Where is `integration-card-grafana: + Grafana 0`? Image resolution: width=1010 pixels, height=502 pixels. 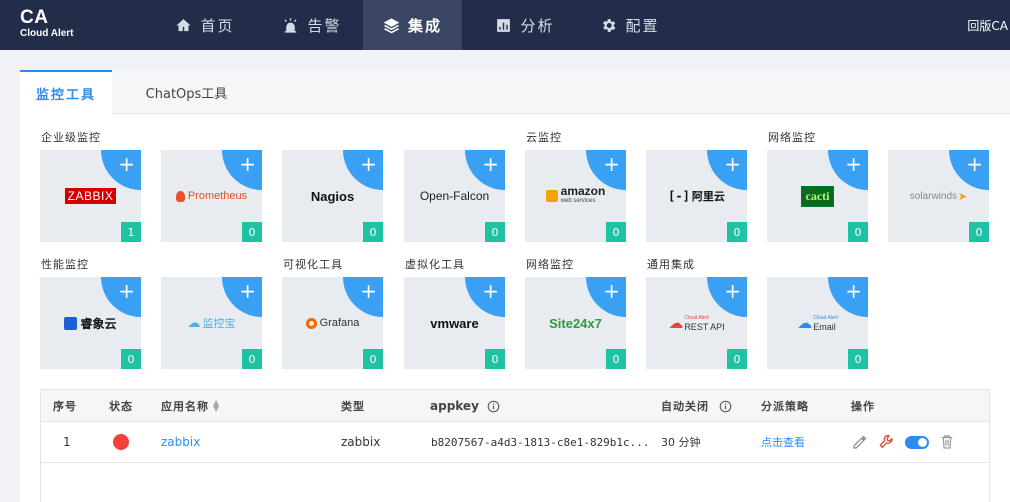 integration-card-grafana: + Grafana 0 is located at coordinates (332, 323).